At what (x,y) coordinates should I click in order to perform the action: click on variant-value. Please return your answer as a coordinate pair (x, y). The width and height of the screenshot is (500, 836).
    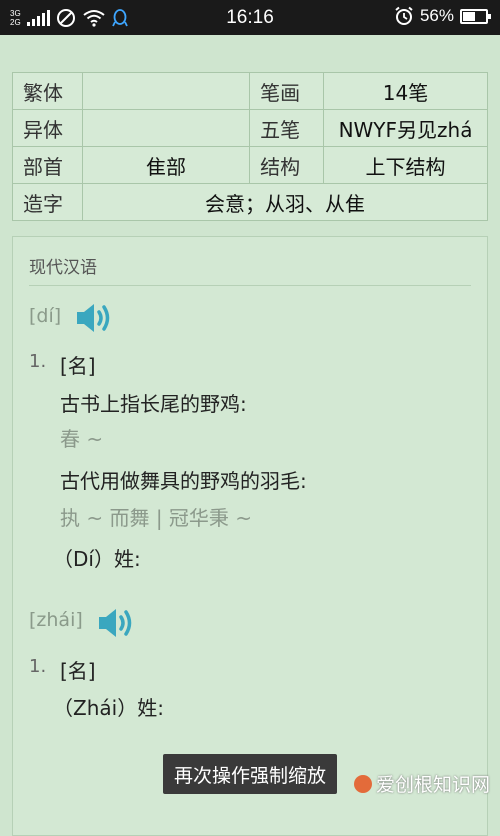
    Looking at the image, I should click on (166, 128).